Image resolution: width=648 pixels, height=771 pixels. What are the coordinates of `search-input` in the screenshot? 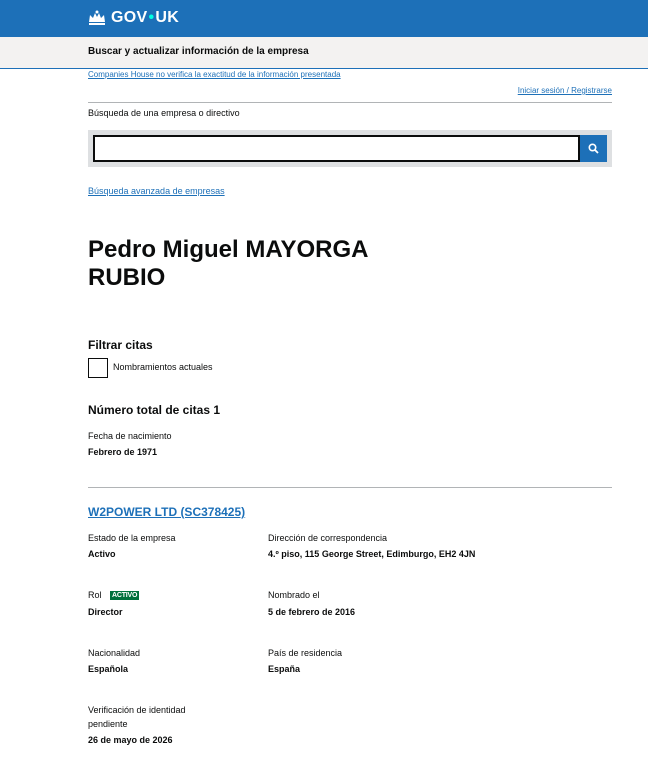 It's located at (336, 148).